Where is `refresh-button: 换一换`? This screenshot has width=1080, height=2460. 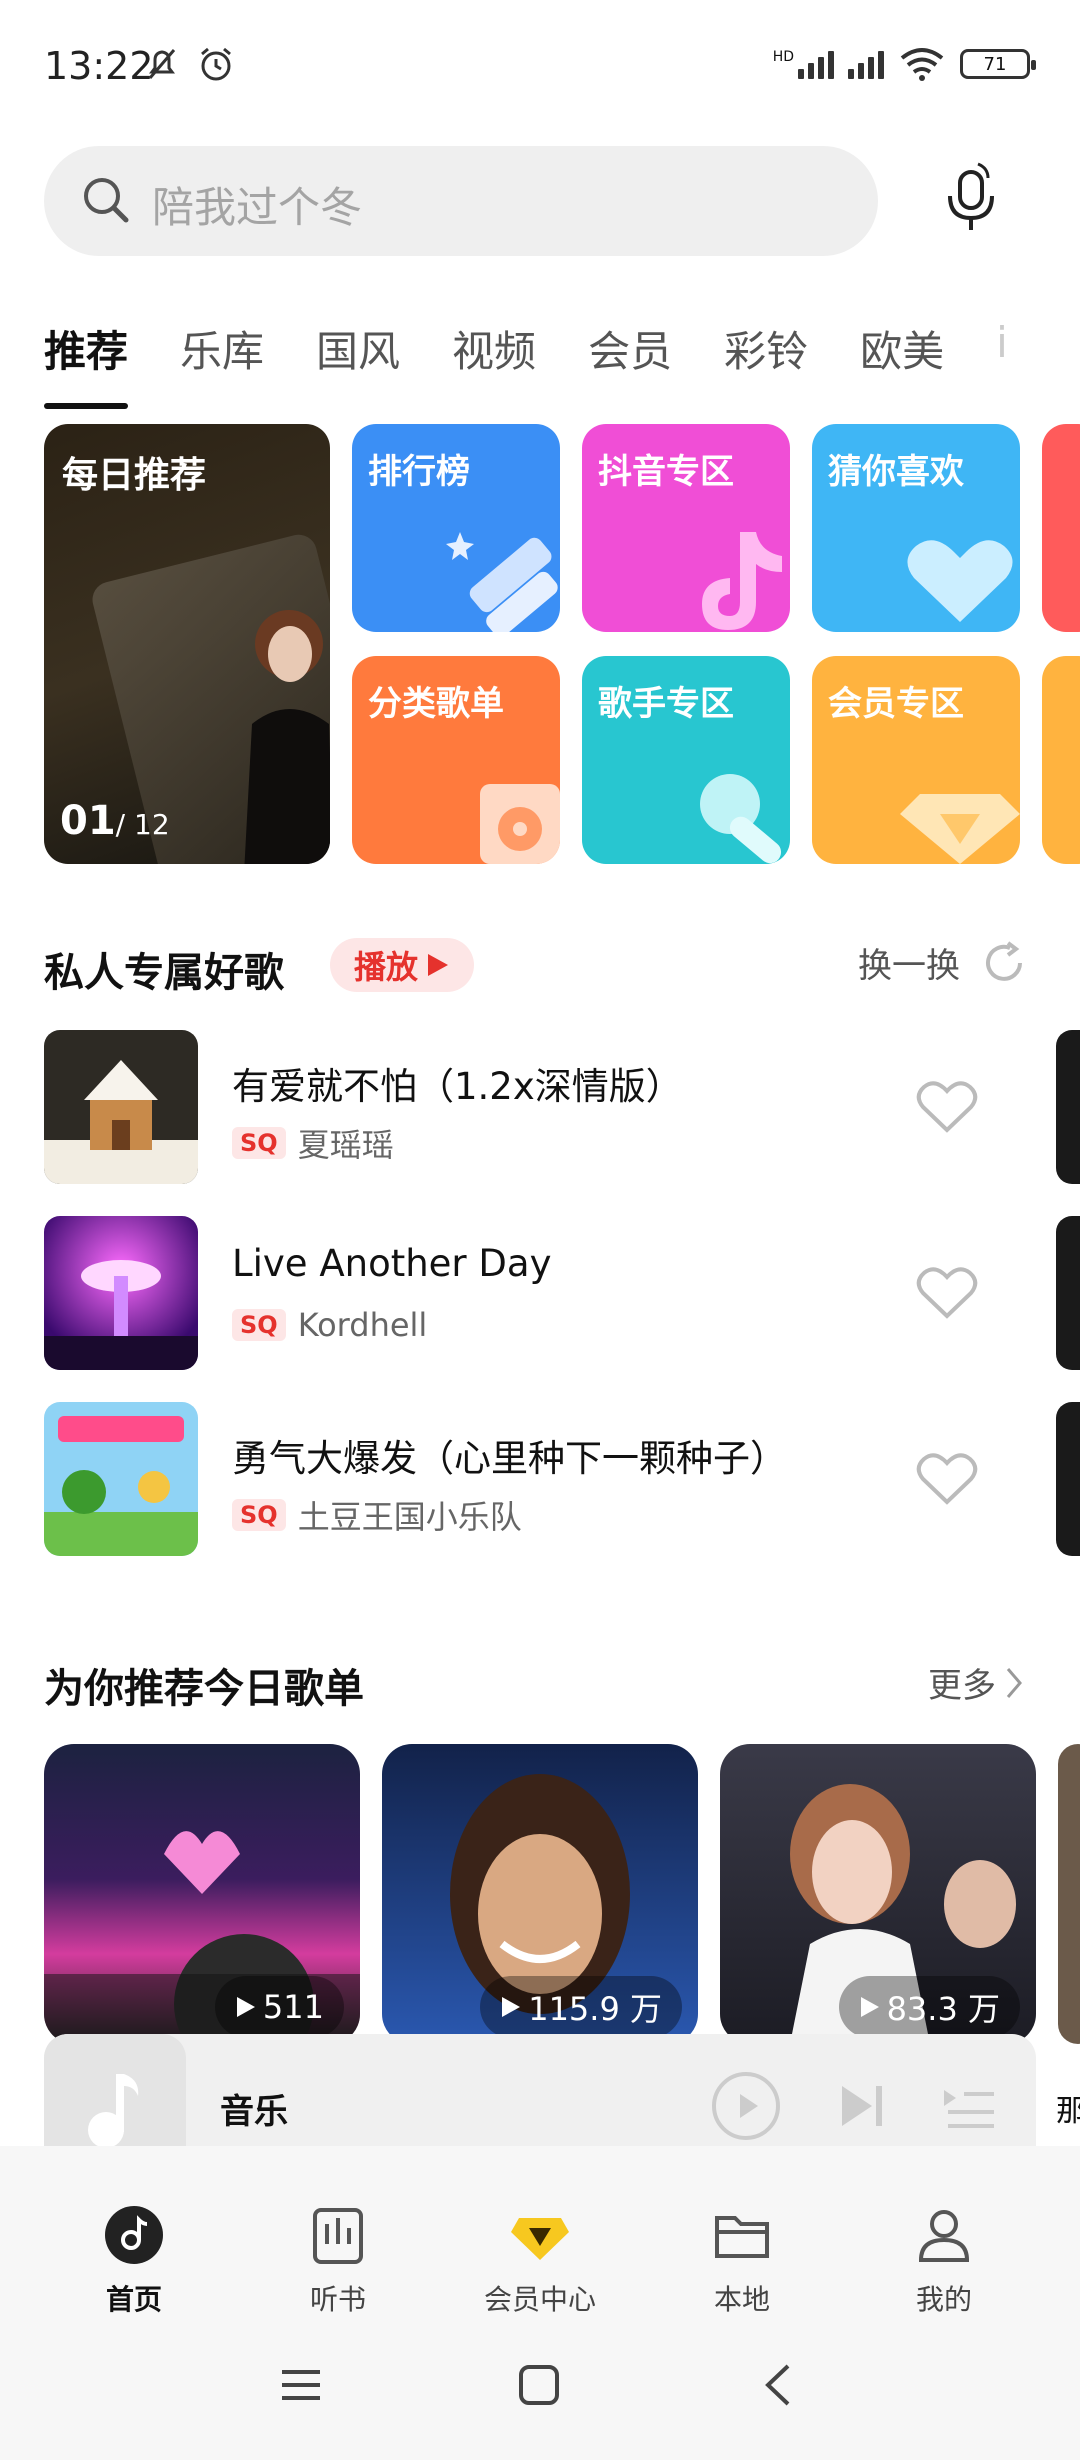 refresh-button: 换一换 is located at coordinates (943, 962).